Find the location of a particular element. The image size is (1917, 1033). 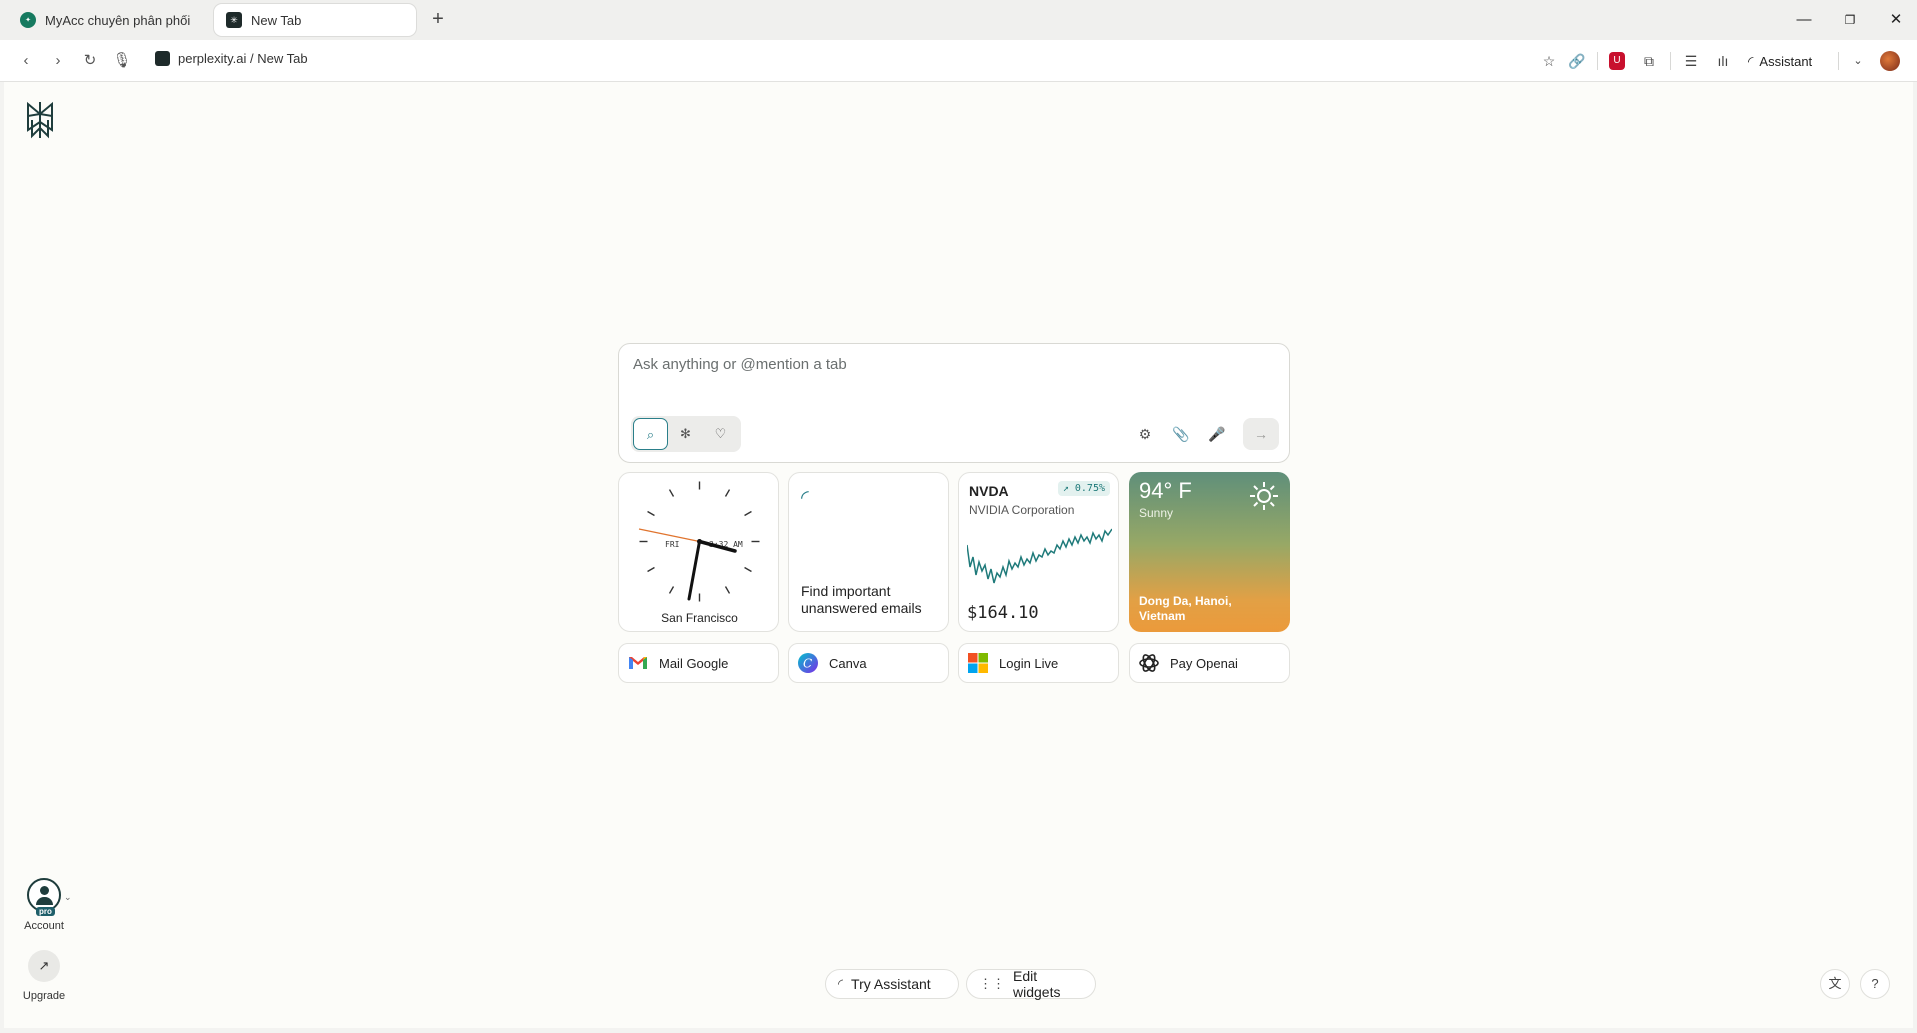

help-icon: ? is located at coordinates (1875, 984).